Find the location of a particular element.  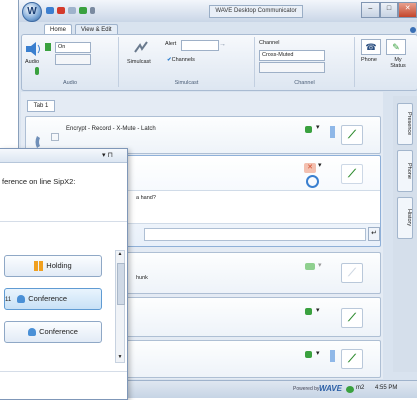

audio-group-label: Audio is located at coordinates (70, 83).